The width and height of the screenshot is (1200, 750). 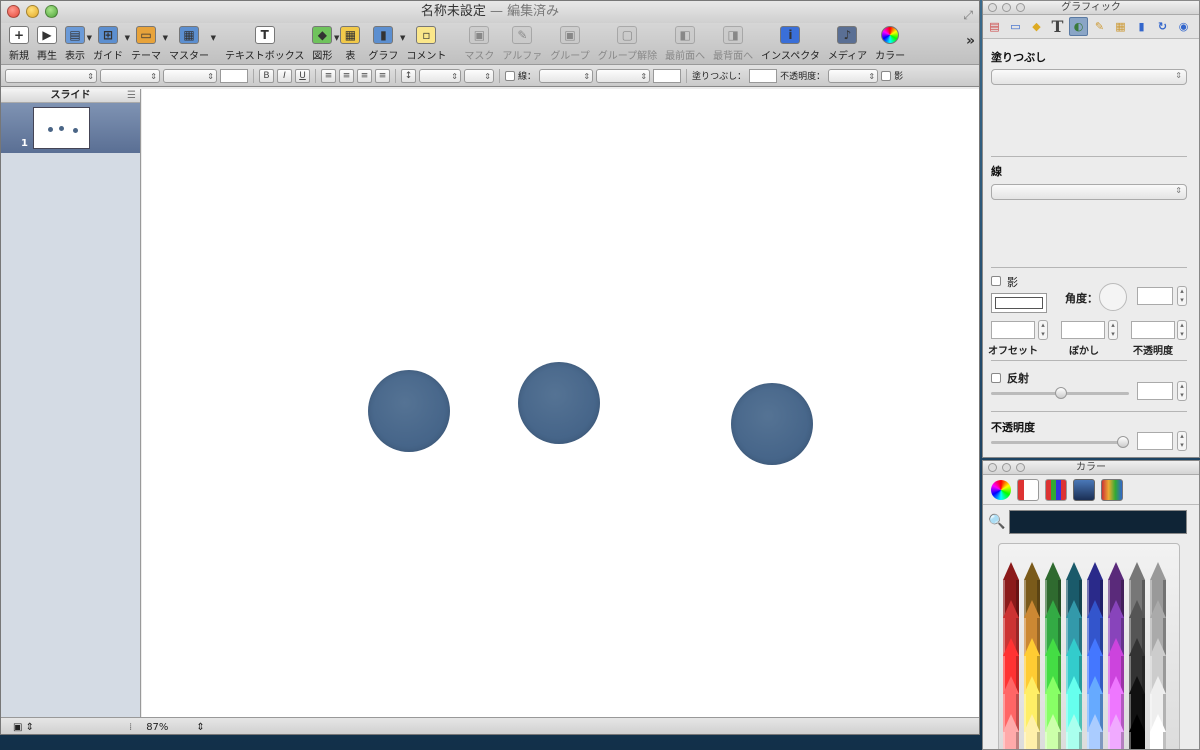 I want to click on slide-view-popup: ▣ ⇕, so click(x=27, y=727).